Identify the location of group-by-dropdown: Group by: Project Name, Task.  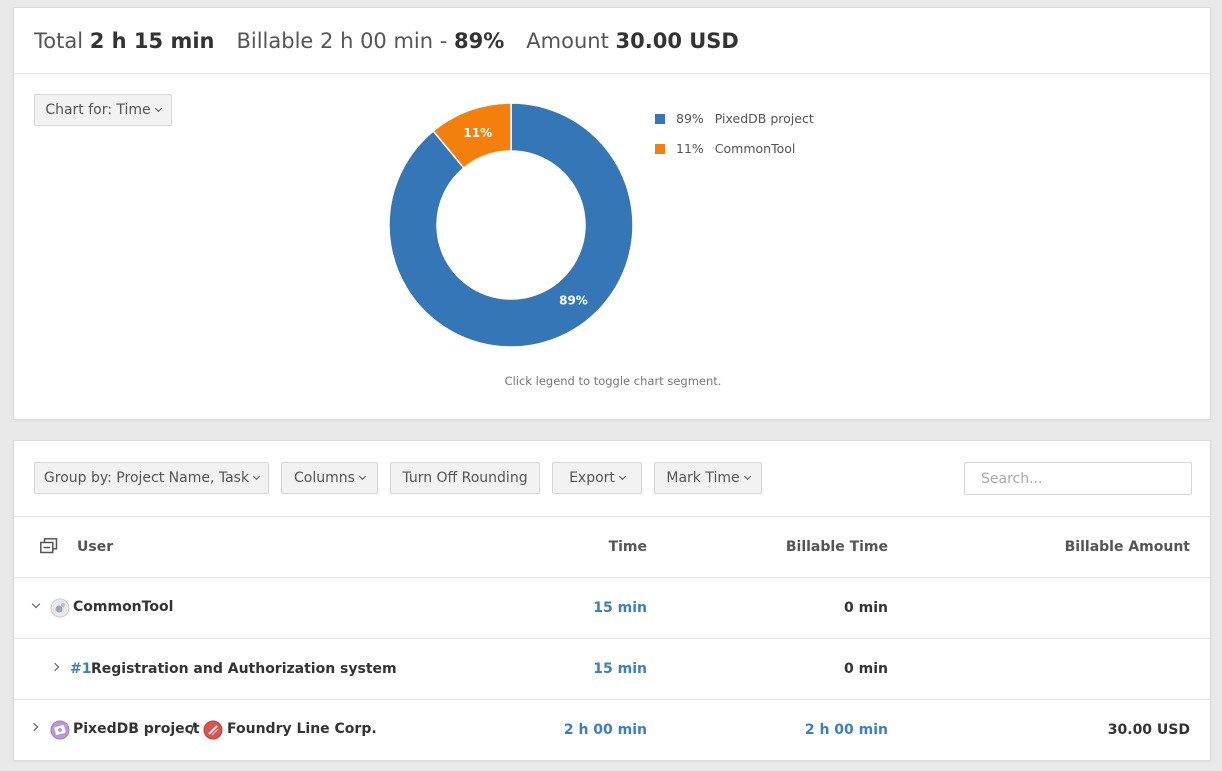
(151, 478).